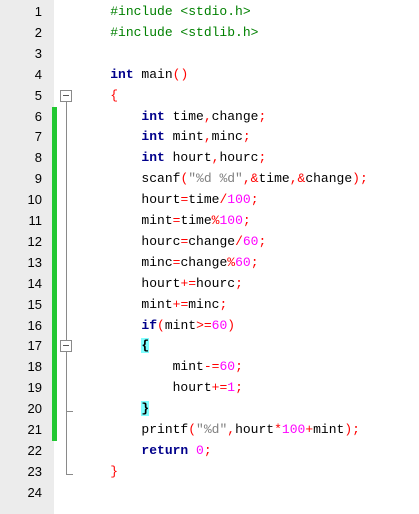  I want to click on code-token: >=, so click(204, 325).